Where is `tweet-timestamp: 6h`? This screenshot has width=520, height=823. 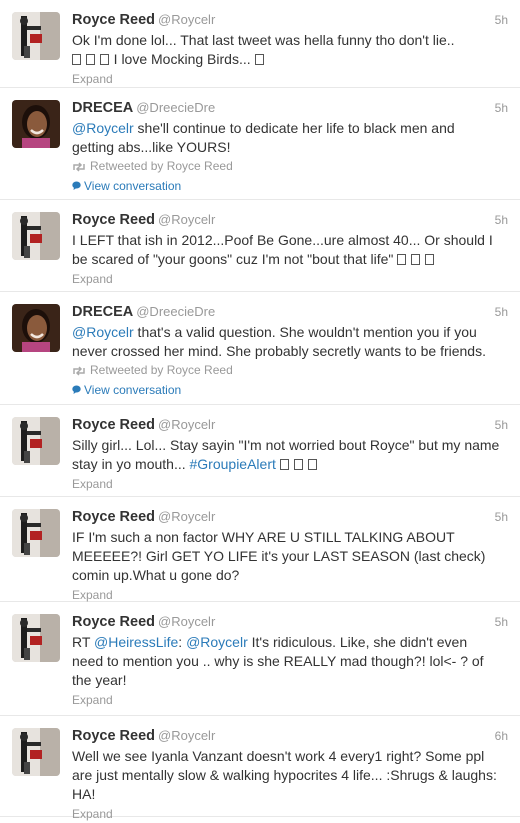
tweet-timestamp: 6h is located at coordinates (501, 736).